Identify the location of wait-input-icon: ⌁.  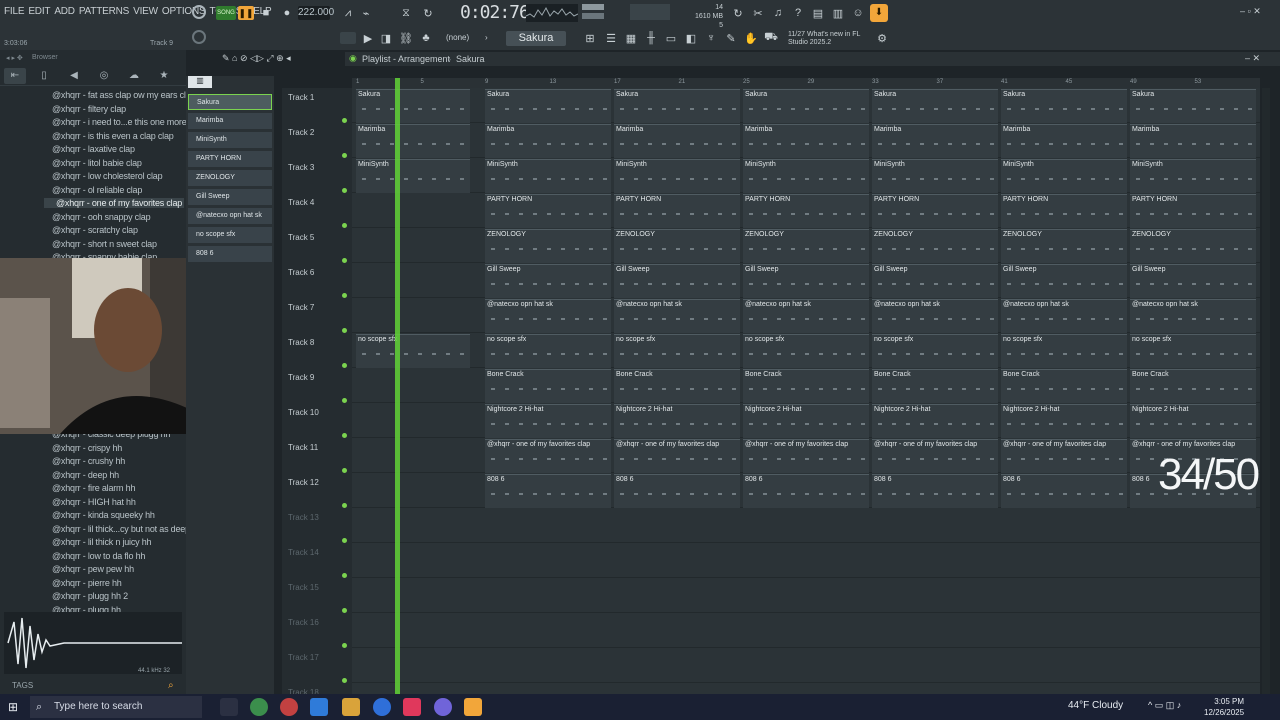
(366, 13).